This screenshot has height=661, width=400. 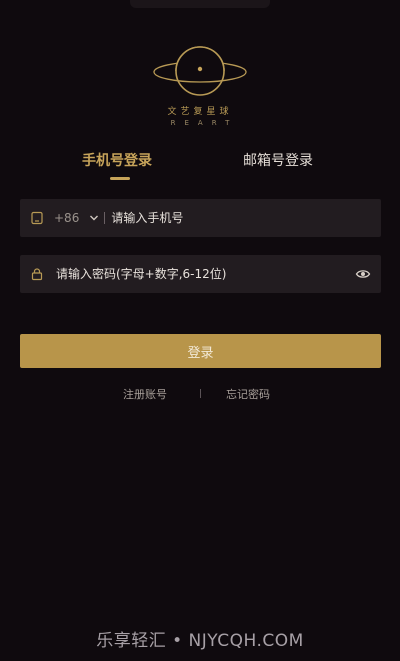 I want to click on phone-field: +86, so click(x=200, y=218).